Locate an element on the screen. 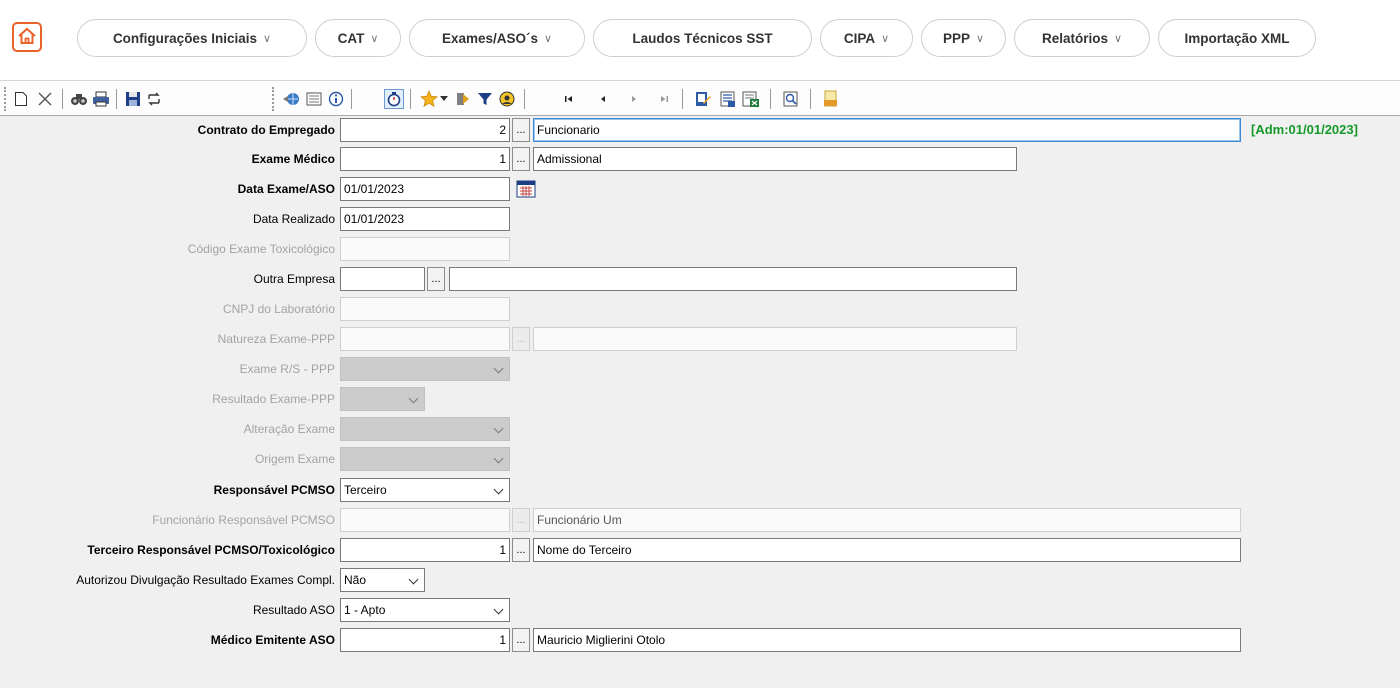 This screenshot has width=1400, height=688. autorizou-divulgacao-value: Não is located at coordinates (355, 580).